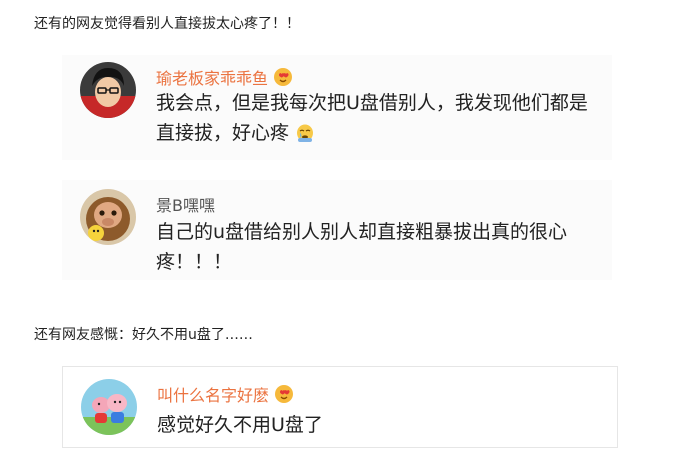 This screenshot has height=474, width=679. Describe the element at coordinates (212, 77) in the screenshot. I see `username: 瑜老板家乖乖鱼` at that location.